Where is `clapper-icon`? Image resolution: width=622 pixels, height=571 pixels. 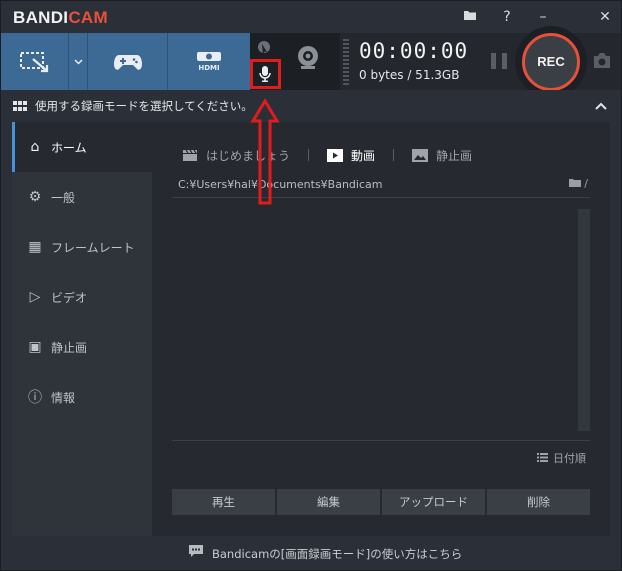
clapper-icon is located at coordinates (190, 155).